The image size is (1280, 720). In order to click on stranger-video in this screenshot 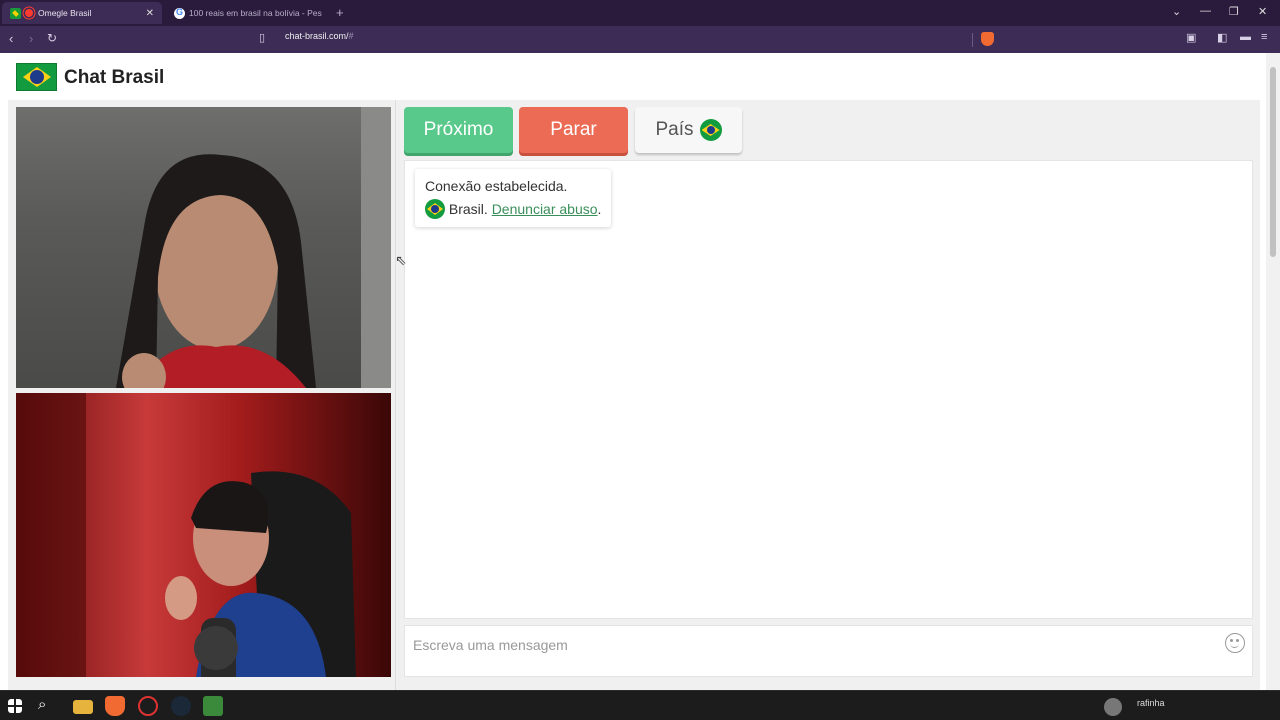, I will do `click(203, 247)`.